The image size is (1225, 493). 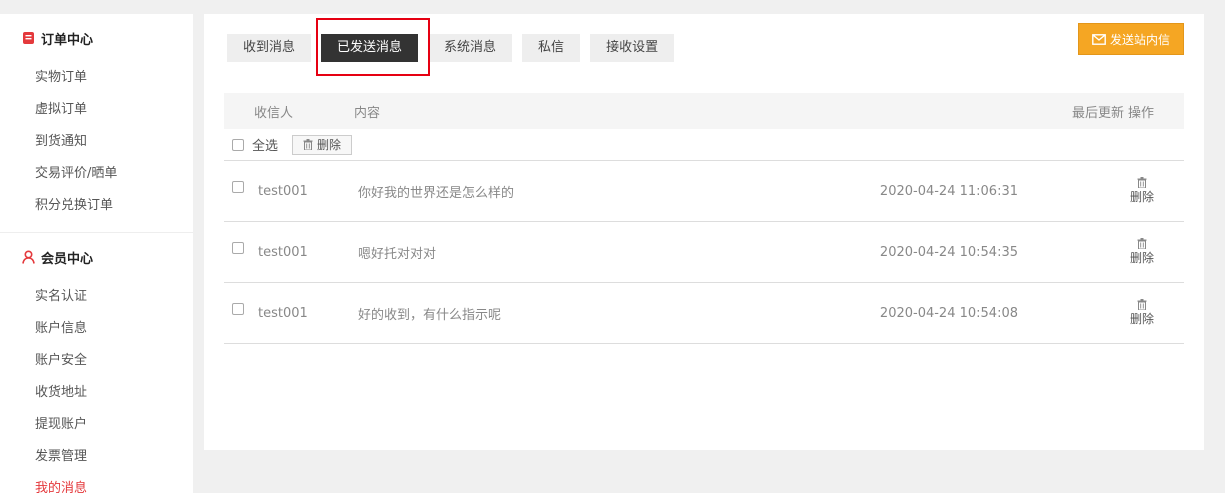 I want to click on table-toolbar: 全选 删除, so click(x=704, y=145).